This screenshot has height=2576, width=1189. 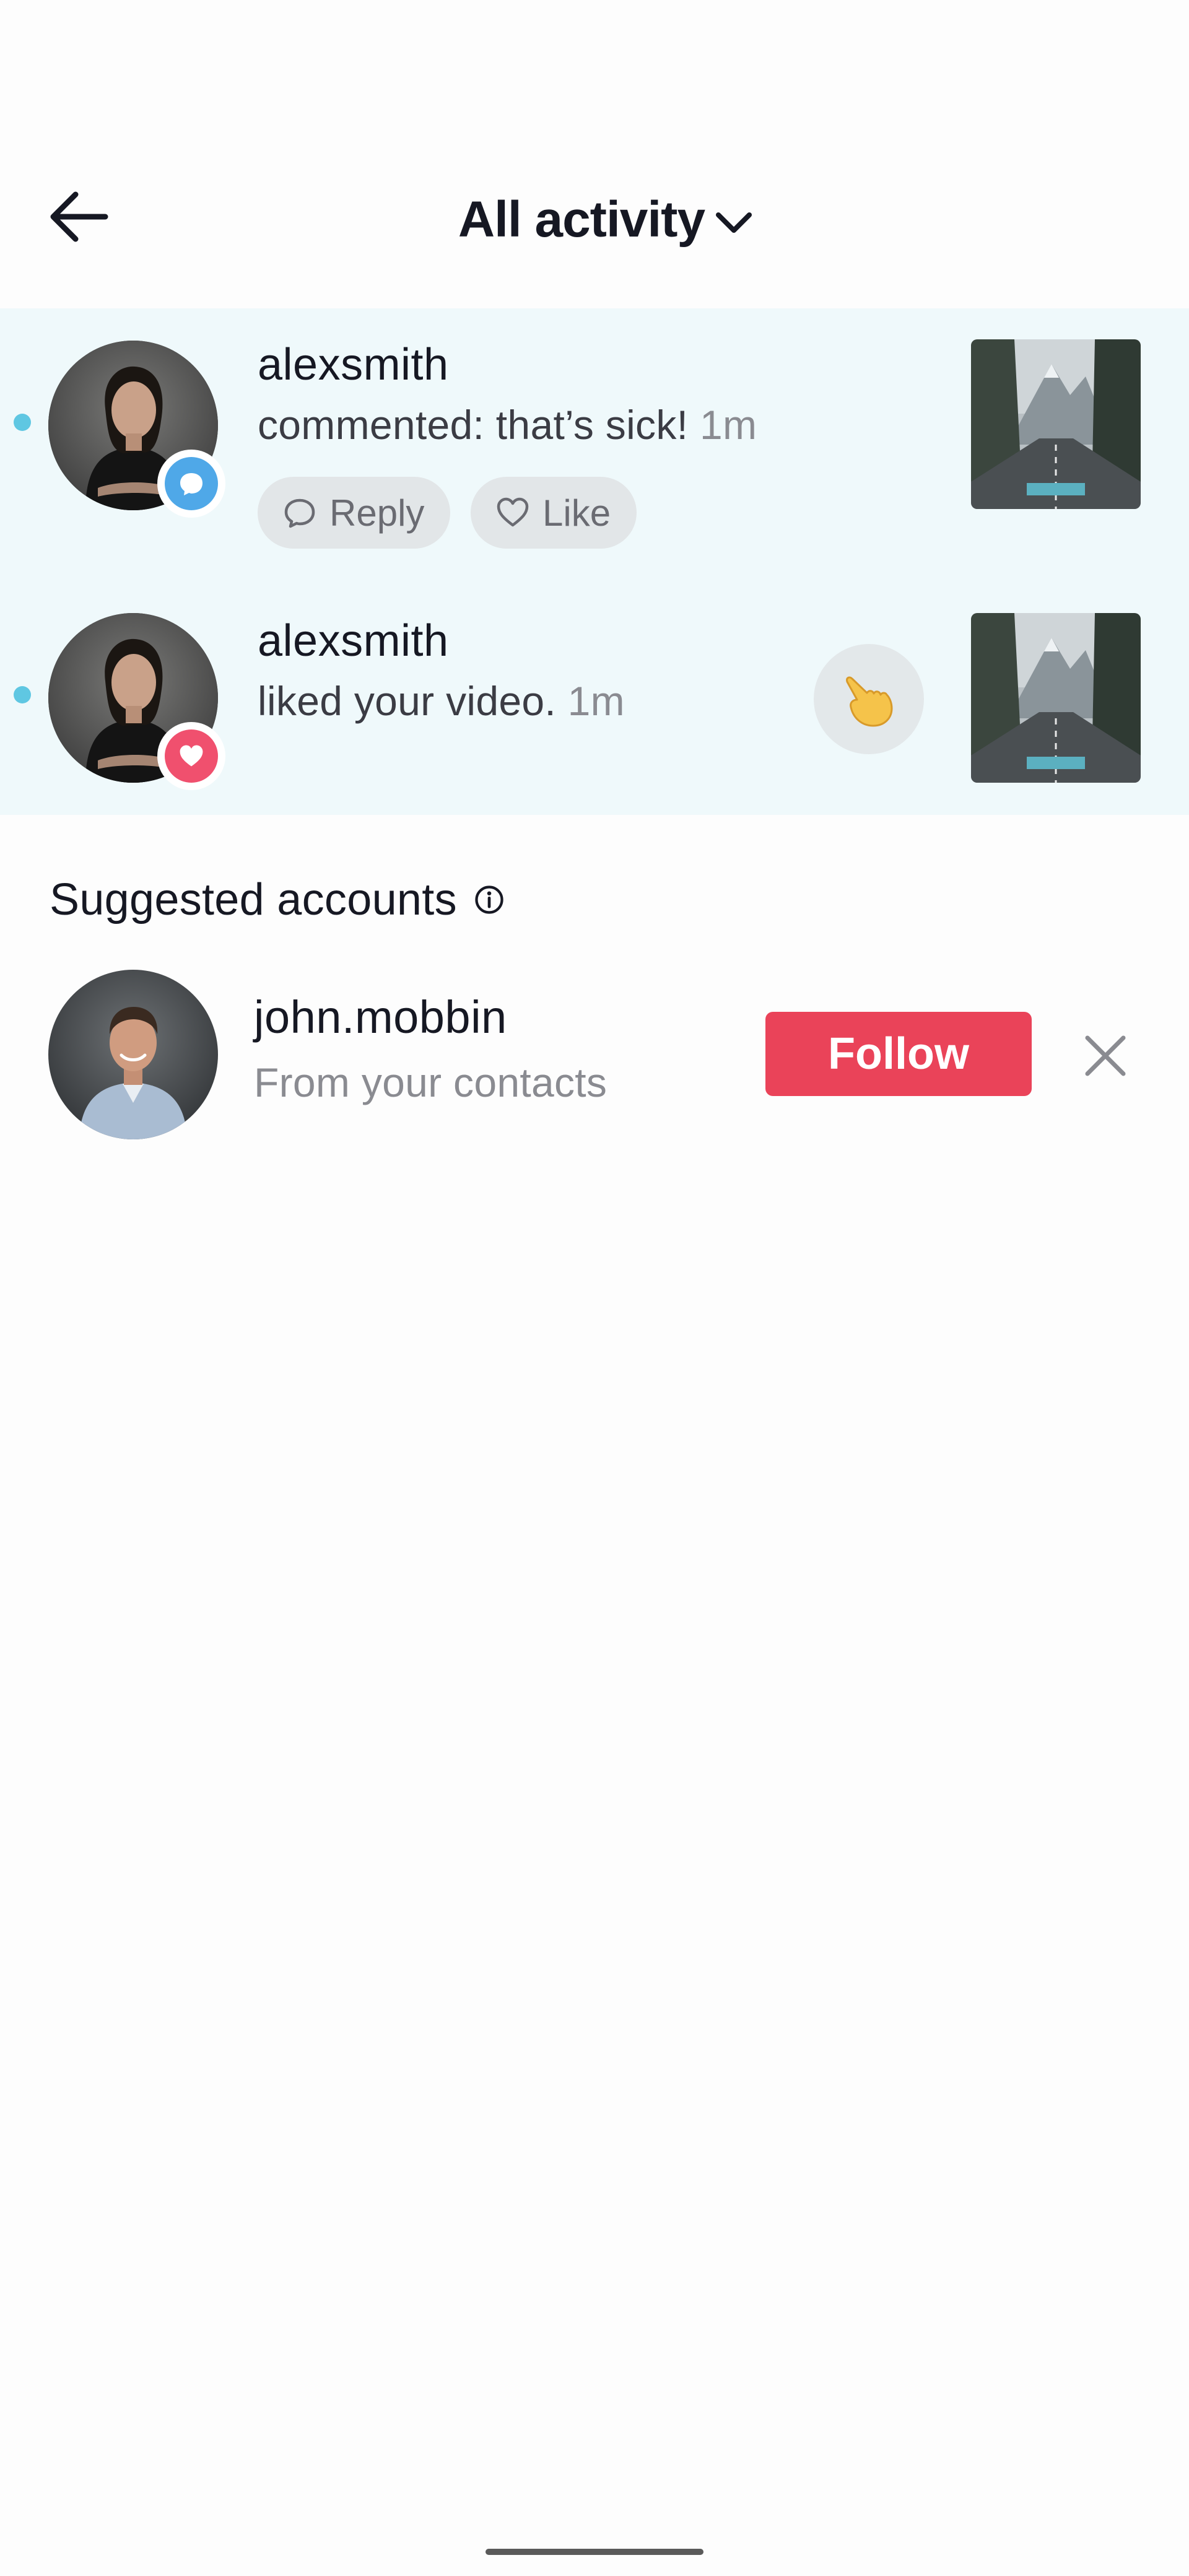 What do you see at coordinates (380, 1017) in the screenshot?
I see `username: john.mobbin` at bounding box center [380, 1017].